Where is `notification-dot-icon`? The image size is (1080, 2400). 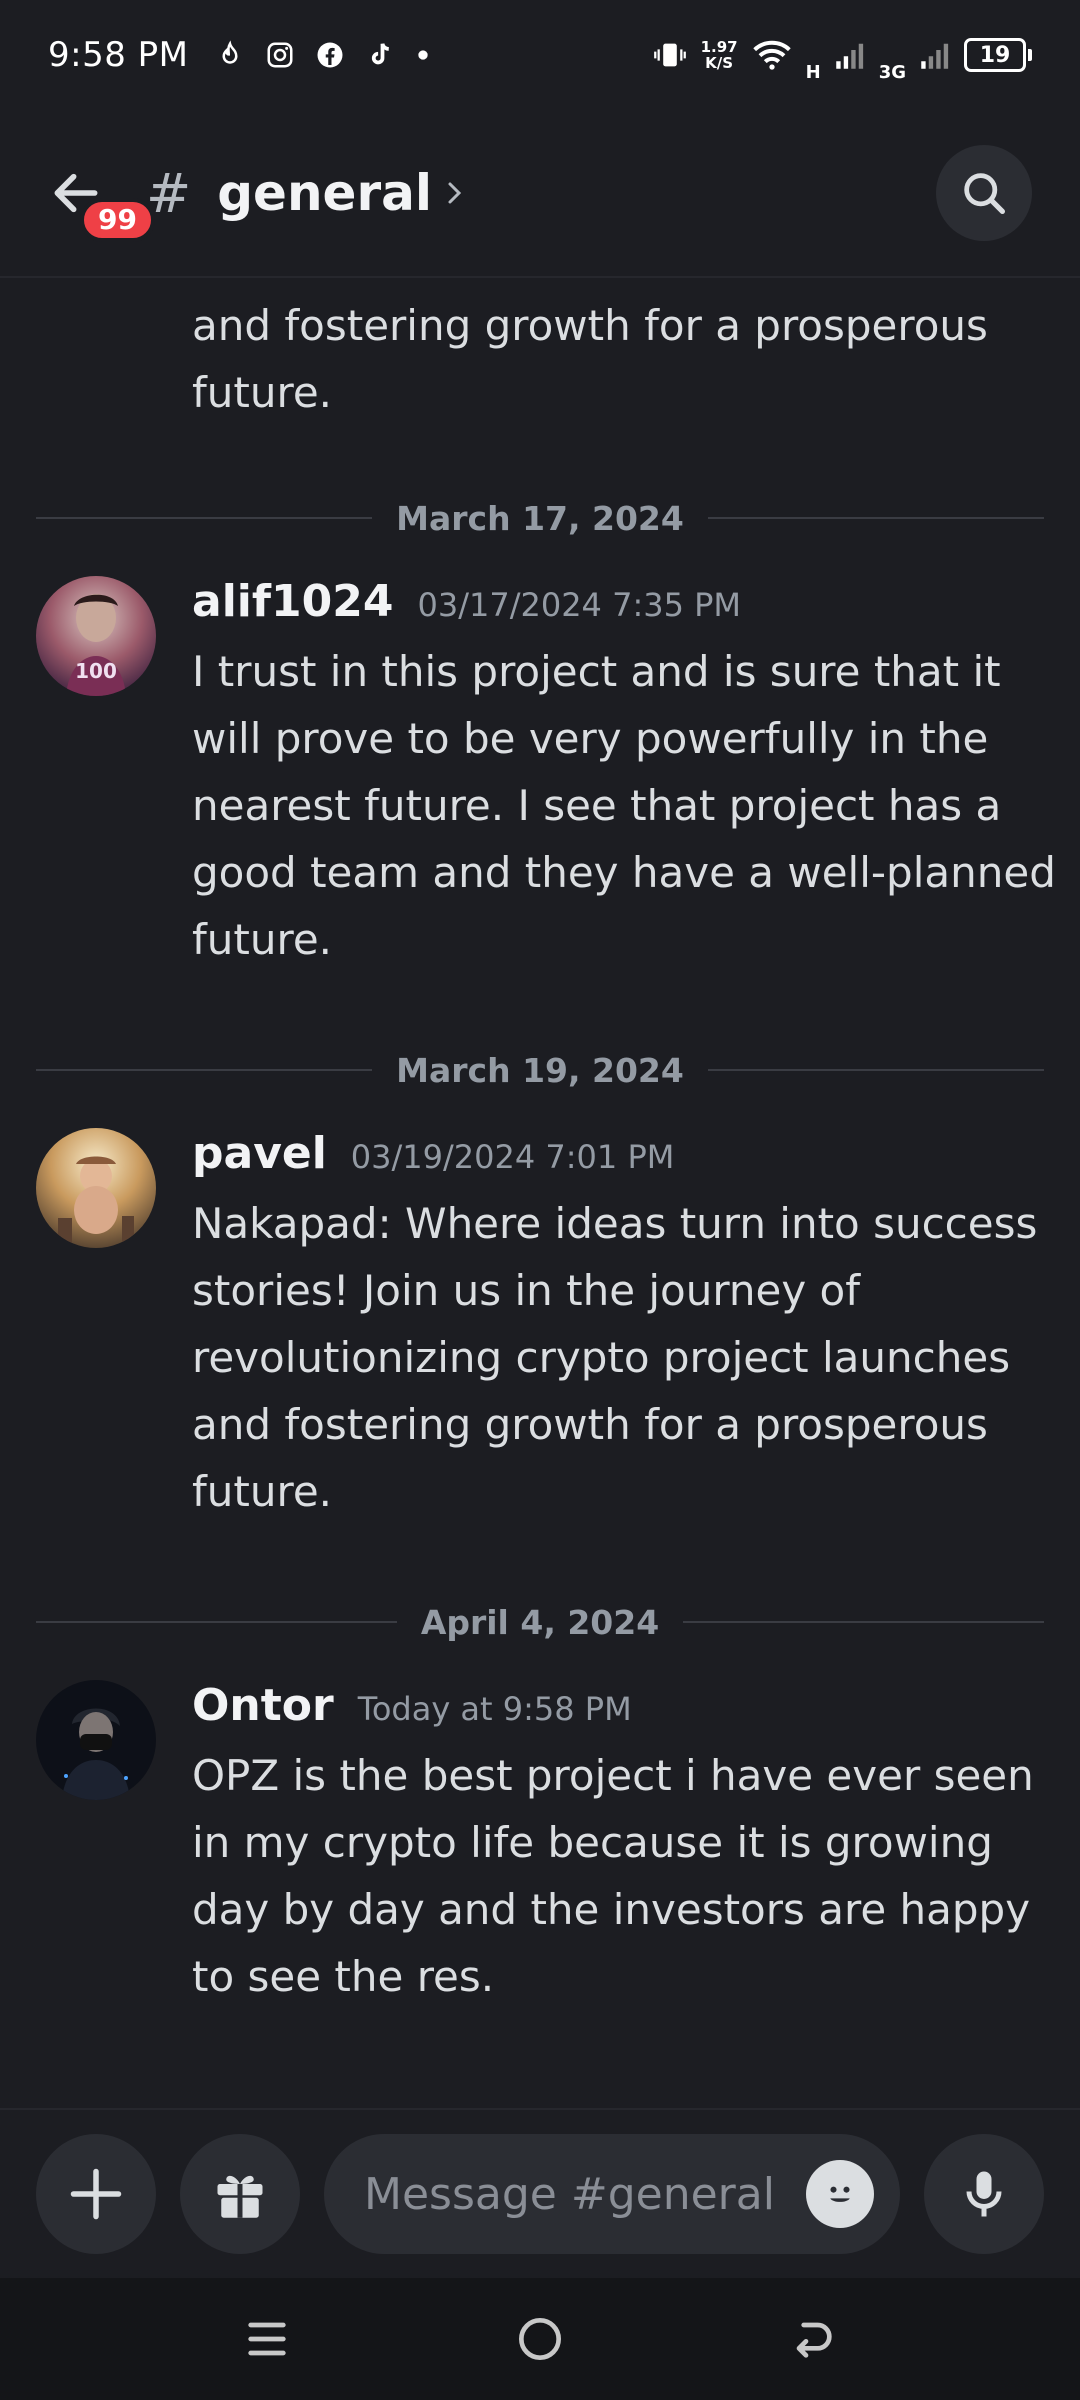 notification-dot-icon is located at coordinates (422, 55).